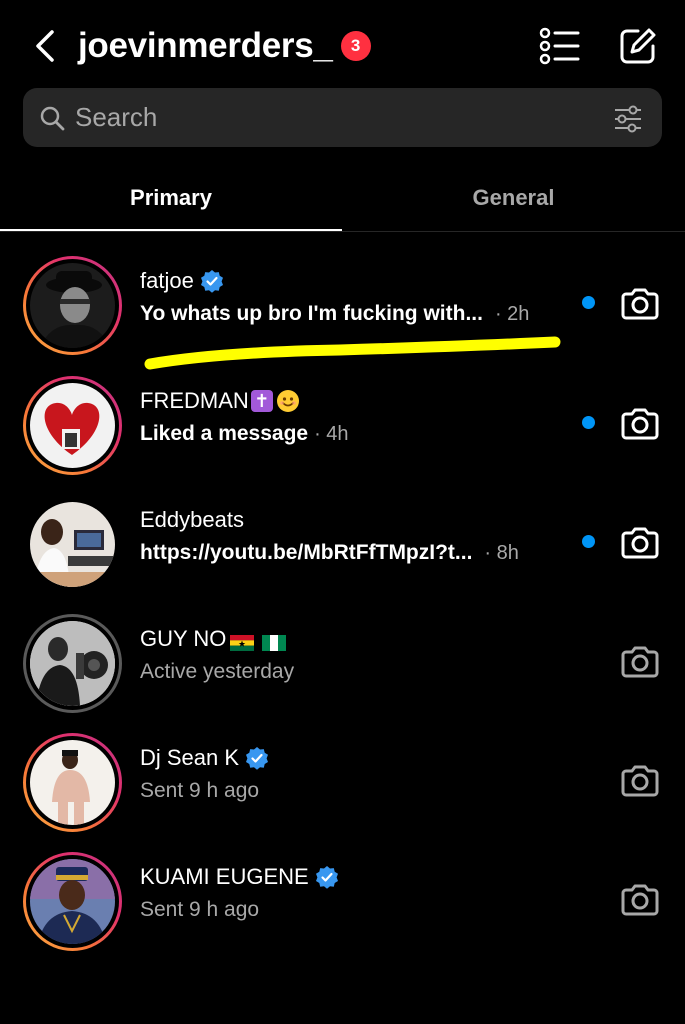 This screenshot has width=685, height=1024. I want to click on tab-primary: Primary, so click(171, 198).